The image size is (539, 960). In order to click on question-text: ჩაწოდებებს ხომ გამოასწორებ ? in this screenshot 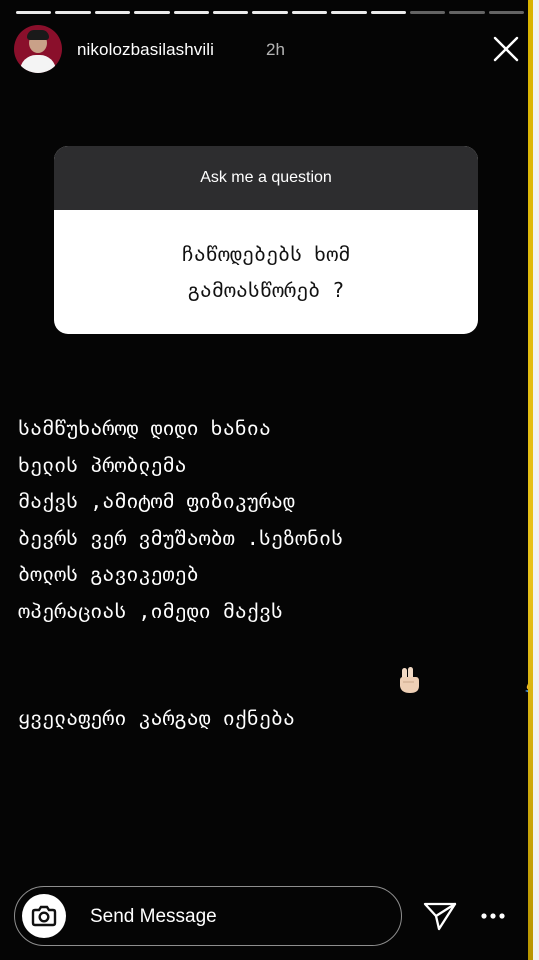, I will do `click(266, 272)`.